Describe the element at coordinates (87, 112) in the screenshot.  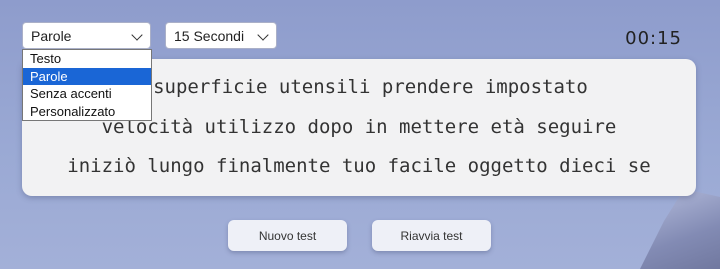
I see `mode-option-personalizzato: Personalizzato` at that location.